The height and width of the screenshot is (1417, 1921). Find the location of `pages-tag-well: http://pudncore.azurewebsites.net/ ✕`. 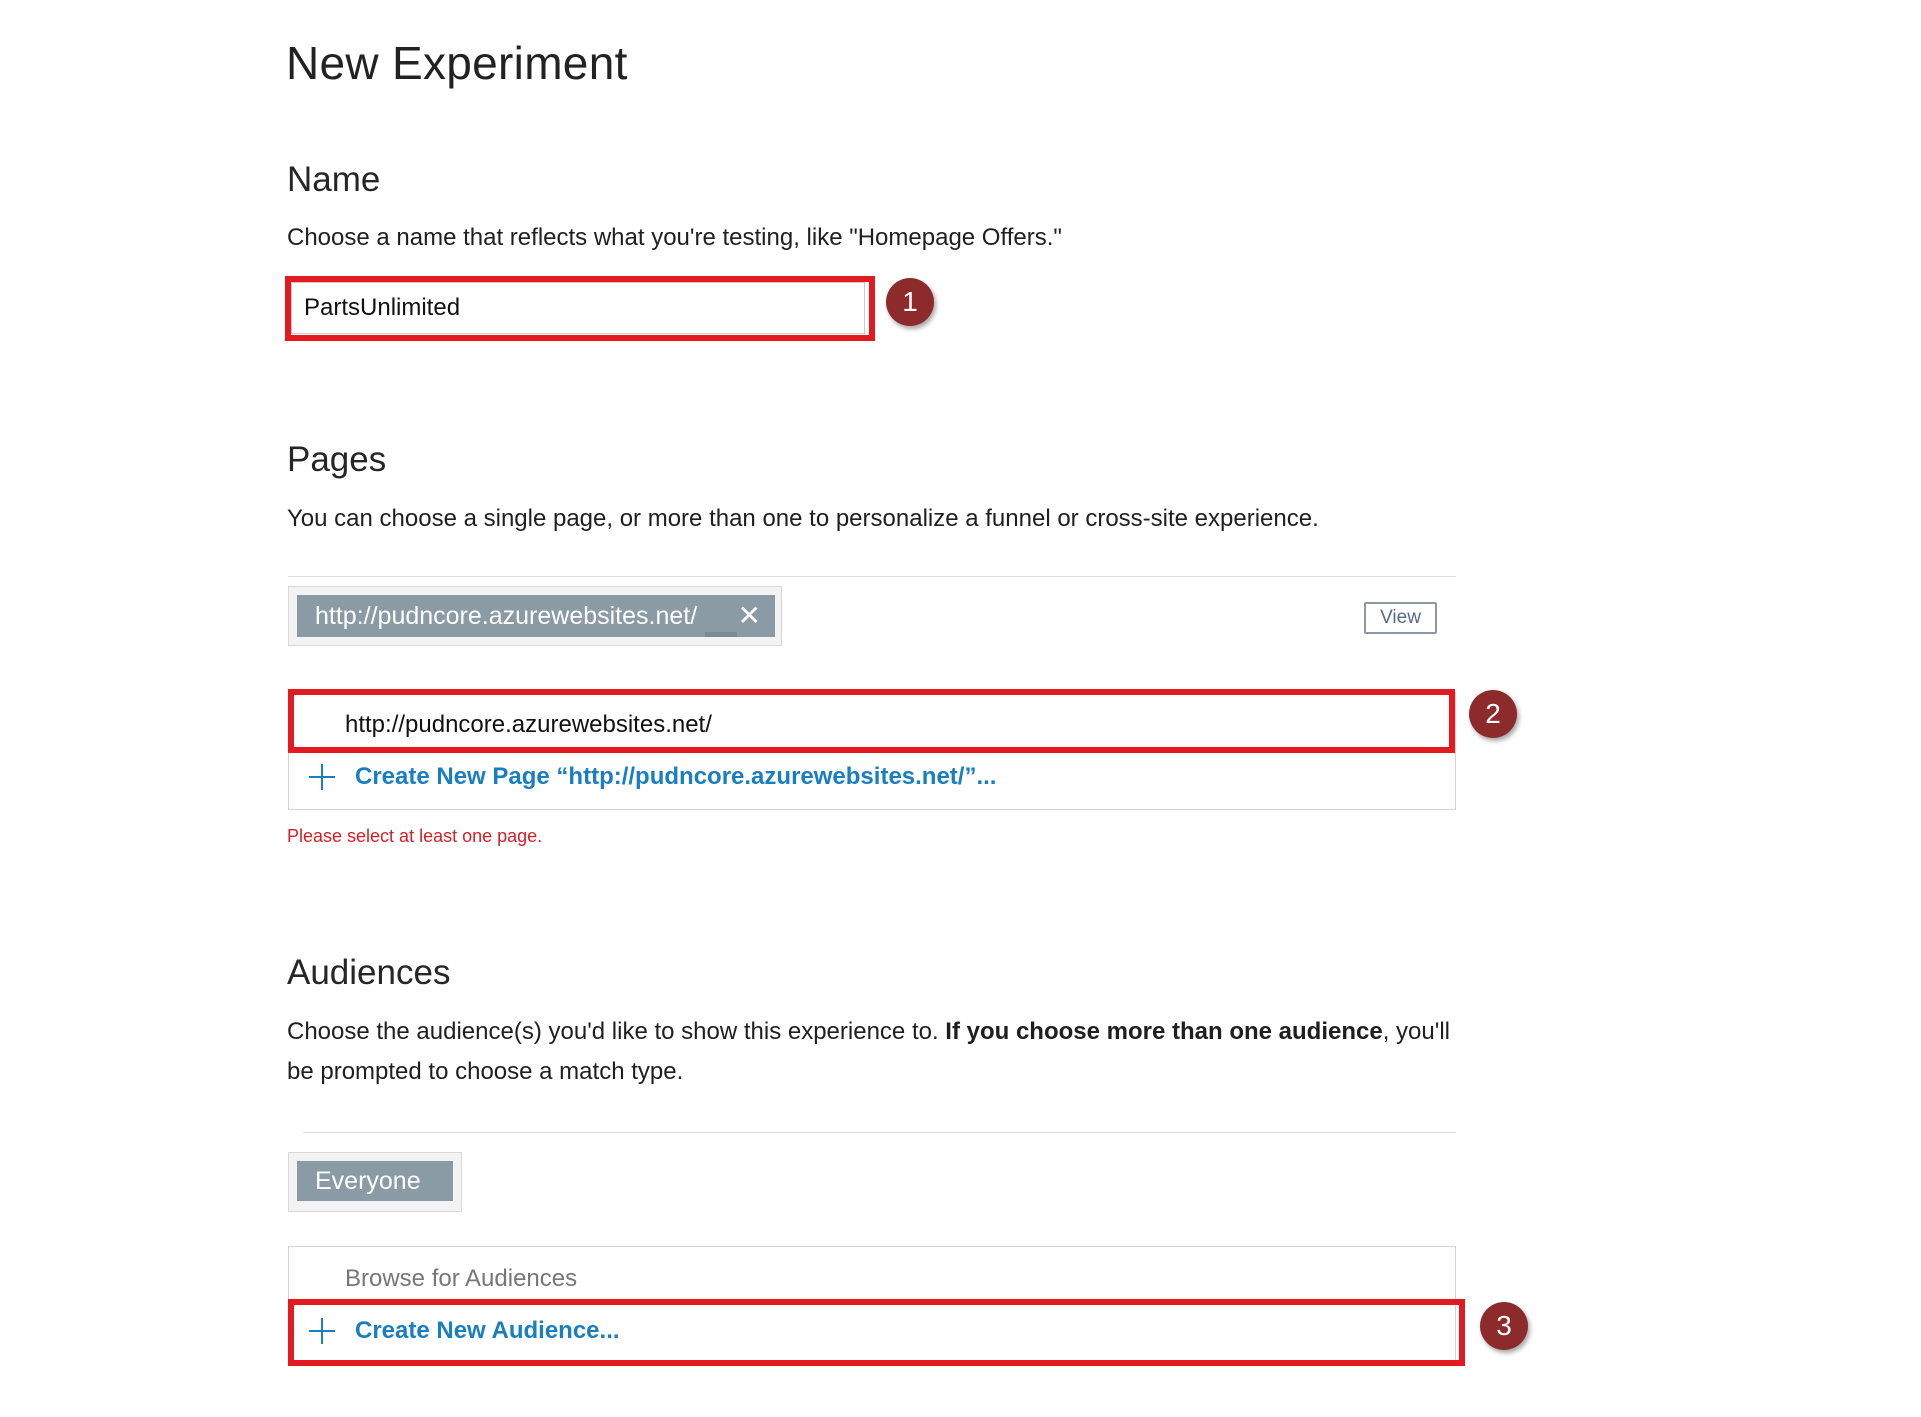

pages-tag-well: http://pudncore.azurewebsites.net/ ✕ is located at coordinates (535, 616).